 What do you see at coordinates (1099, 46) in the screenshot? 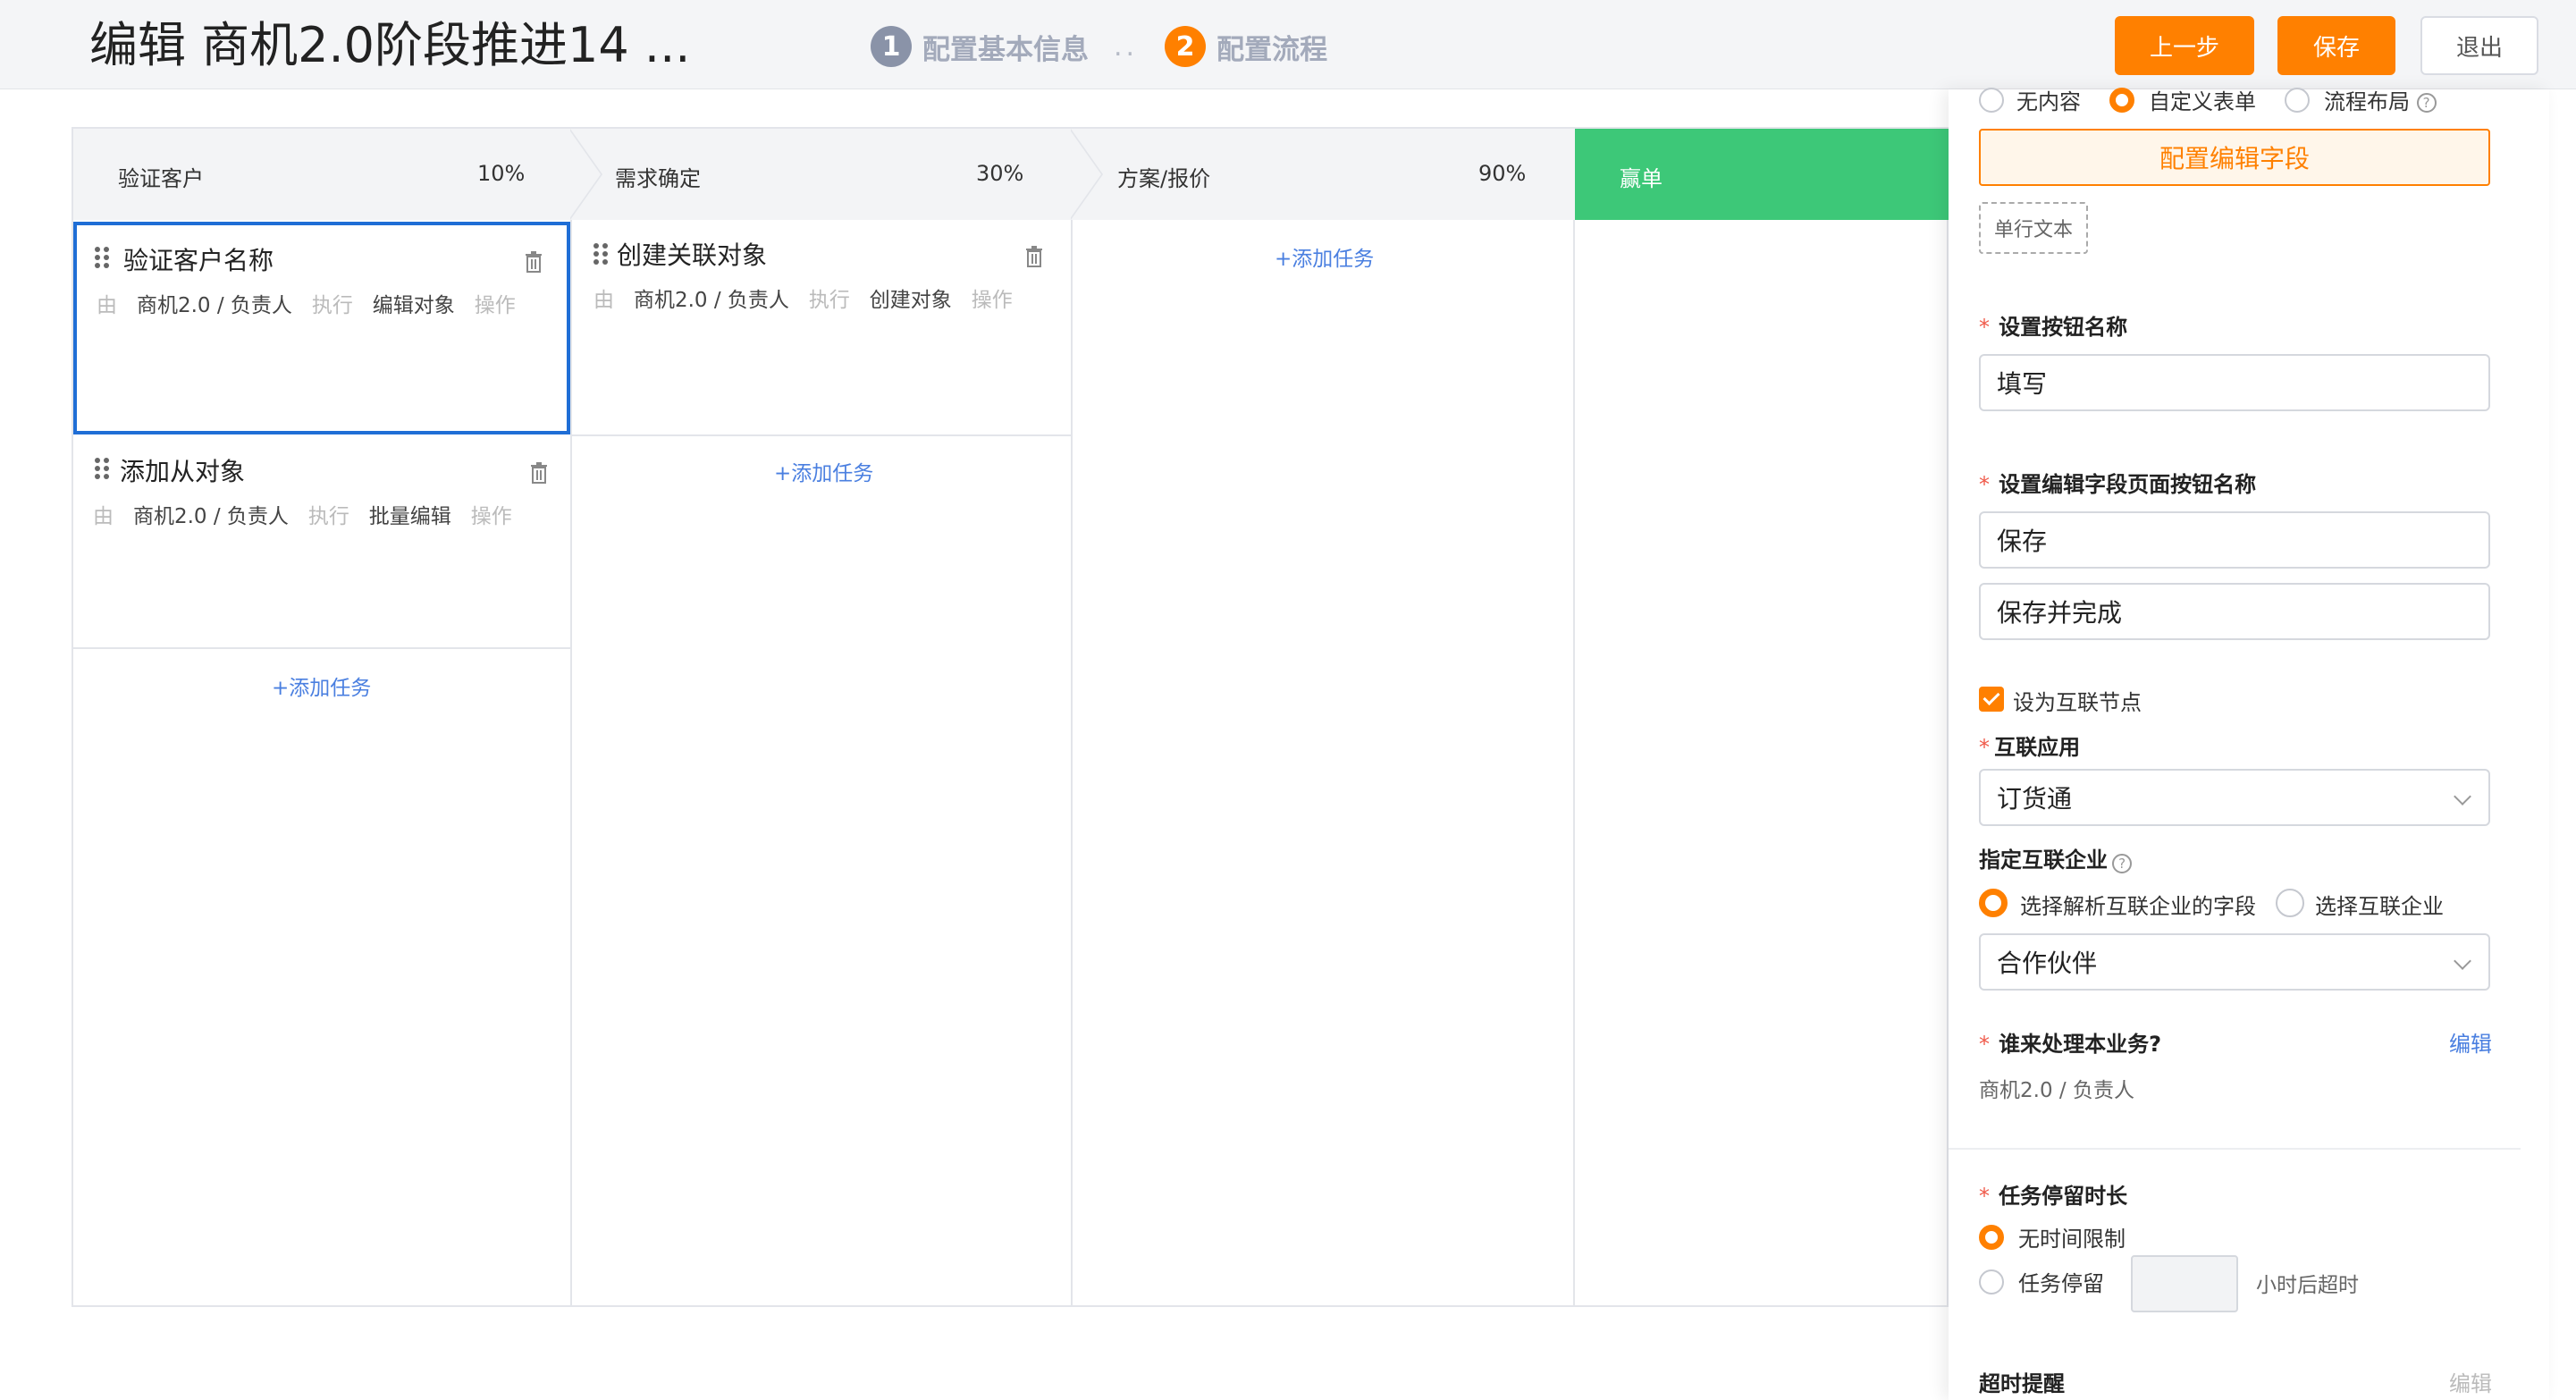
I see `step-indicator: 1 配置基本信息 .. 2 配置流程` at bounding box center [1099, 46].